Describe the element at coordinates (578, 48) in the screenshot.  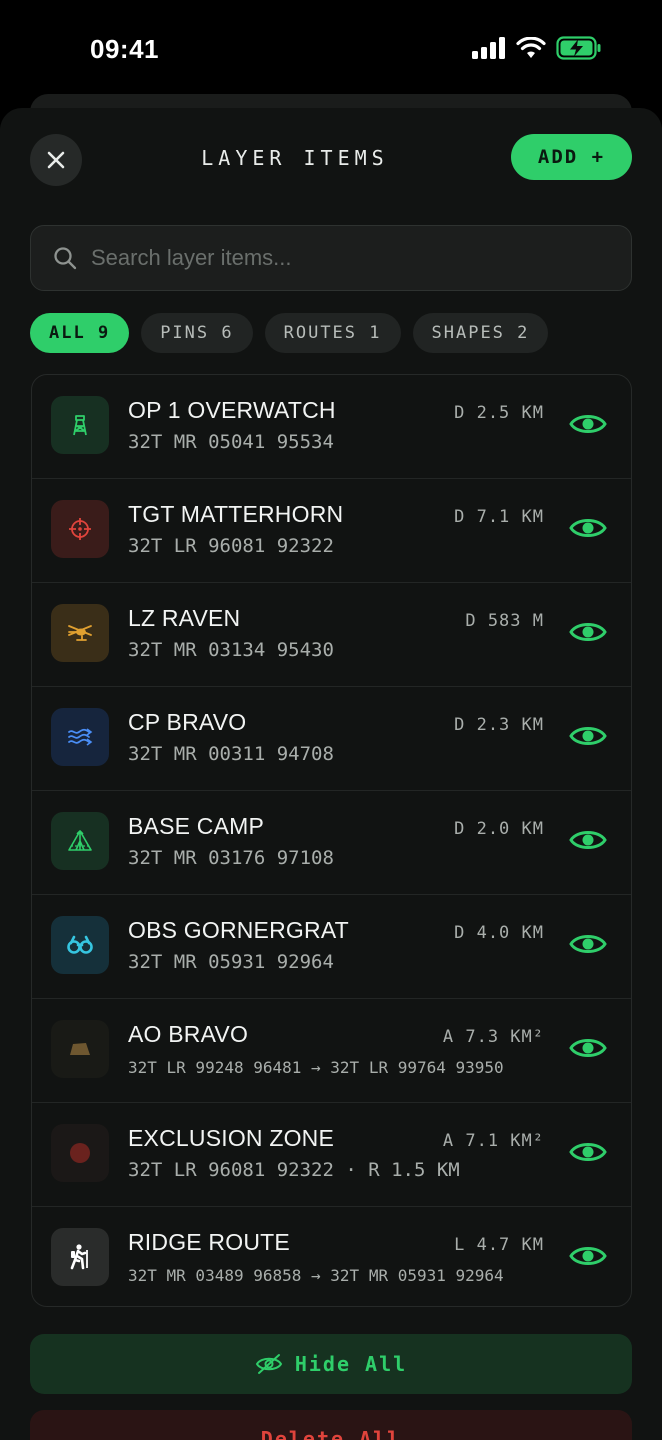
I see `battery-charging-icon` at that location.